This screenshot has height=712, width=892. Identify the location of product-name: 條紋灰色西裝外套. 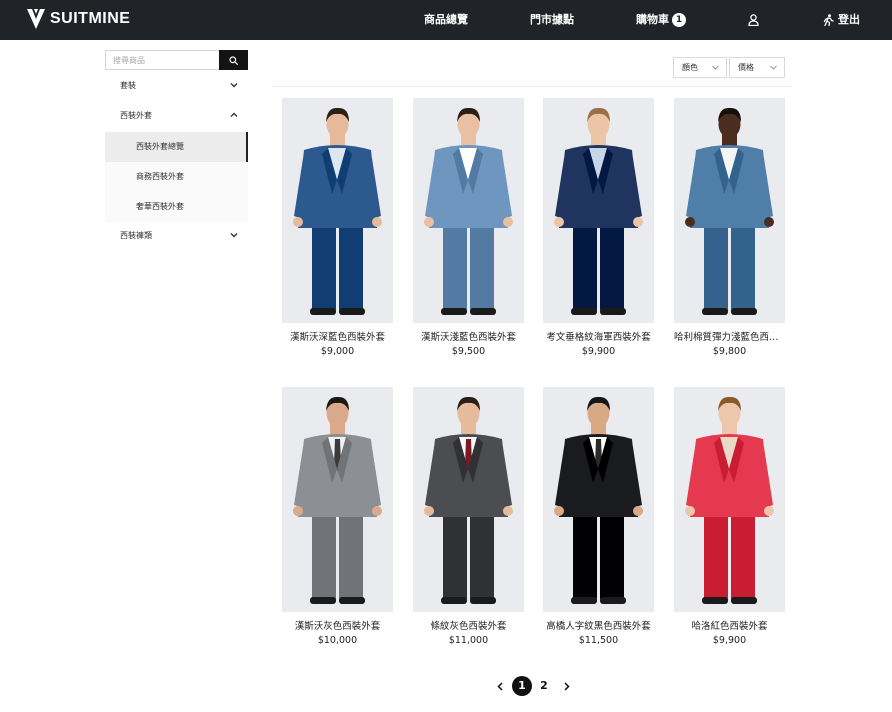
(468, 625).